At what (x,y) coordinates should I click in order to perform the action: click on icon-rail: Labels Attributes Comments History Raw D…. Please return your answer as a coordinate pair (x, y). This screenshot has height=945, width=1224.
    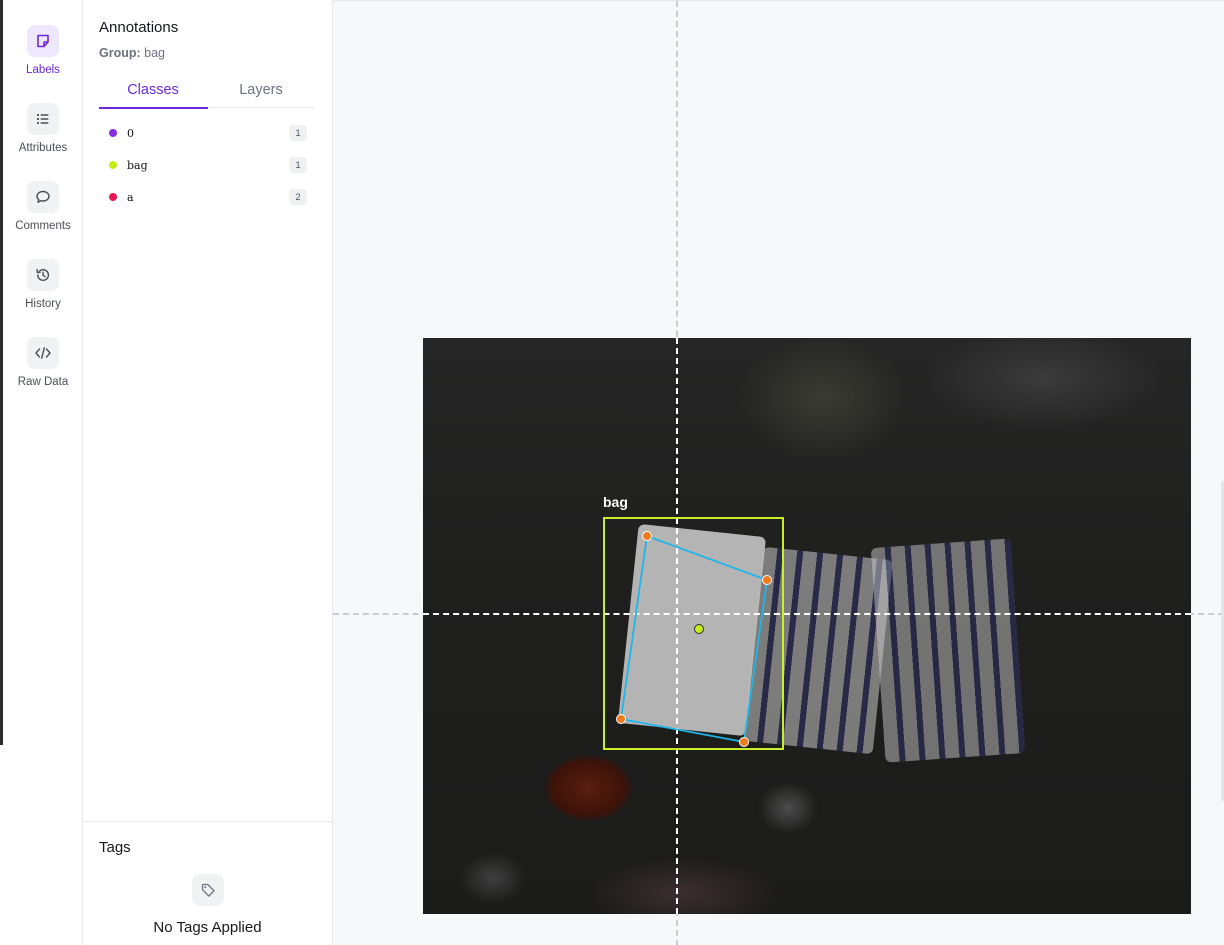
    Looking at the image, I should click on (41, 472).